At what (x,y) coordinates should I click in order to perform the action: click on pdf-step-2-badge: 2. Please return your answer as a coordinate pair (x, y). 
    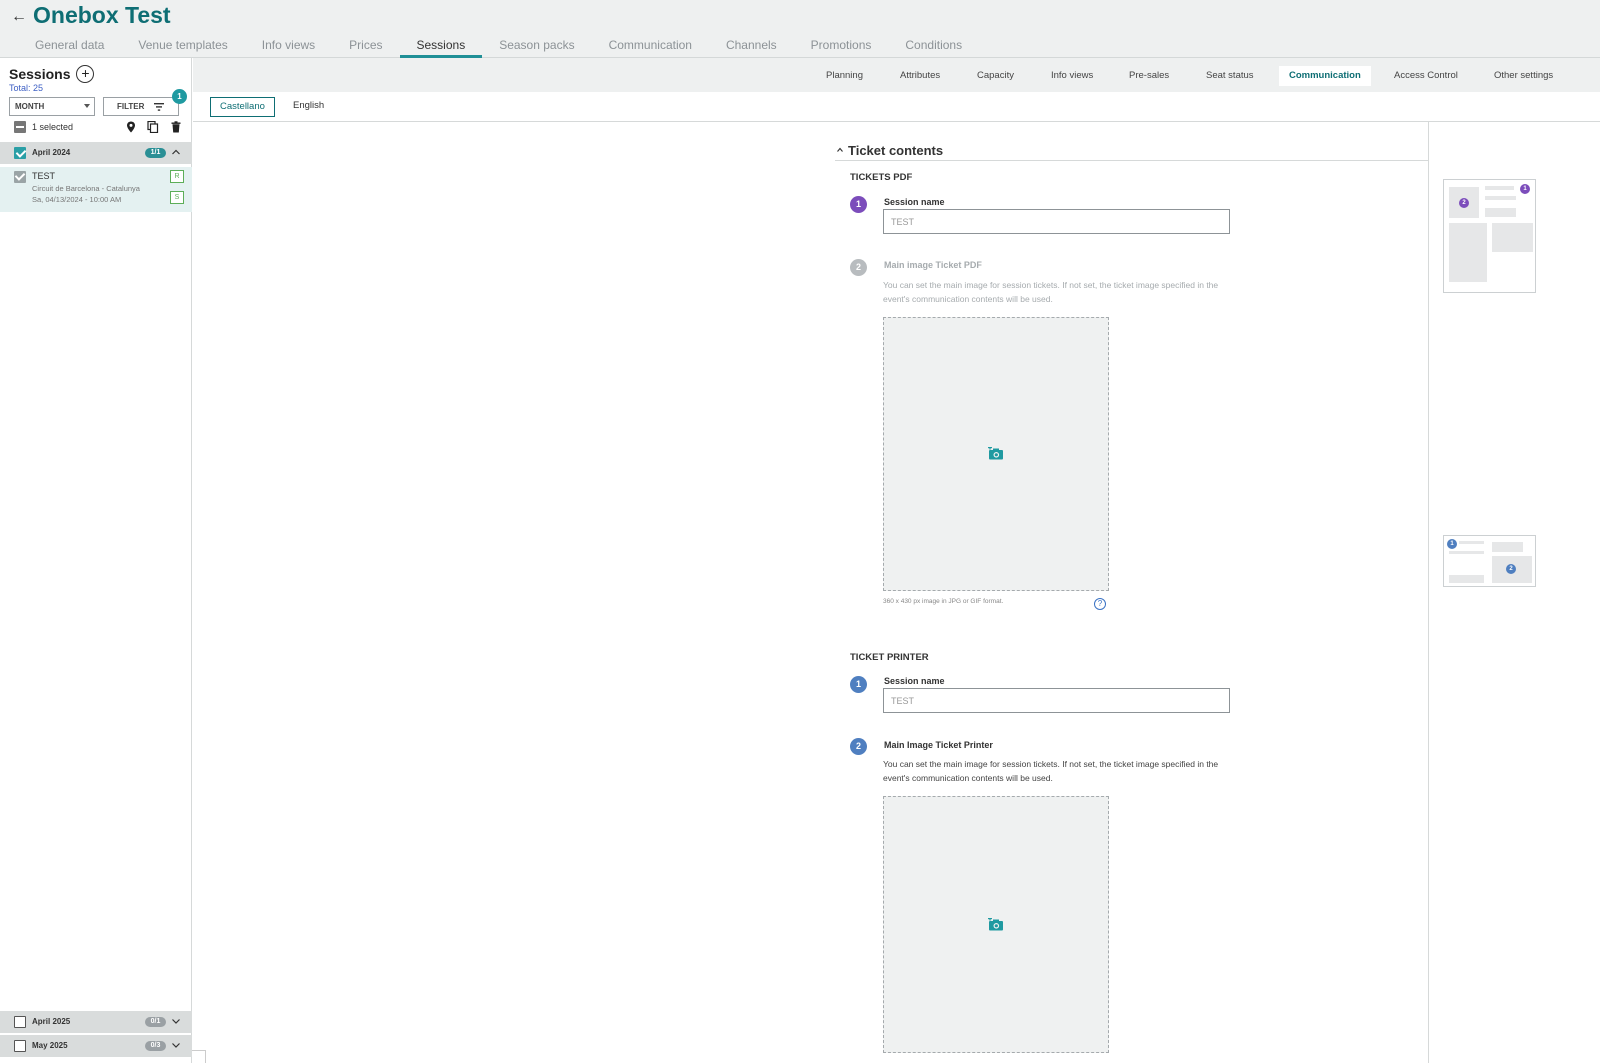
    Looking at the image, I should click on (858, 267).